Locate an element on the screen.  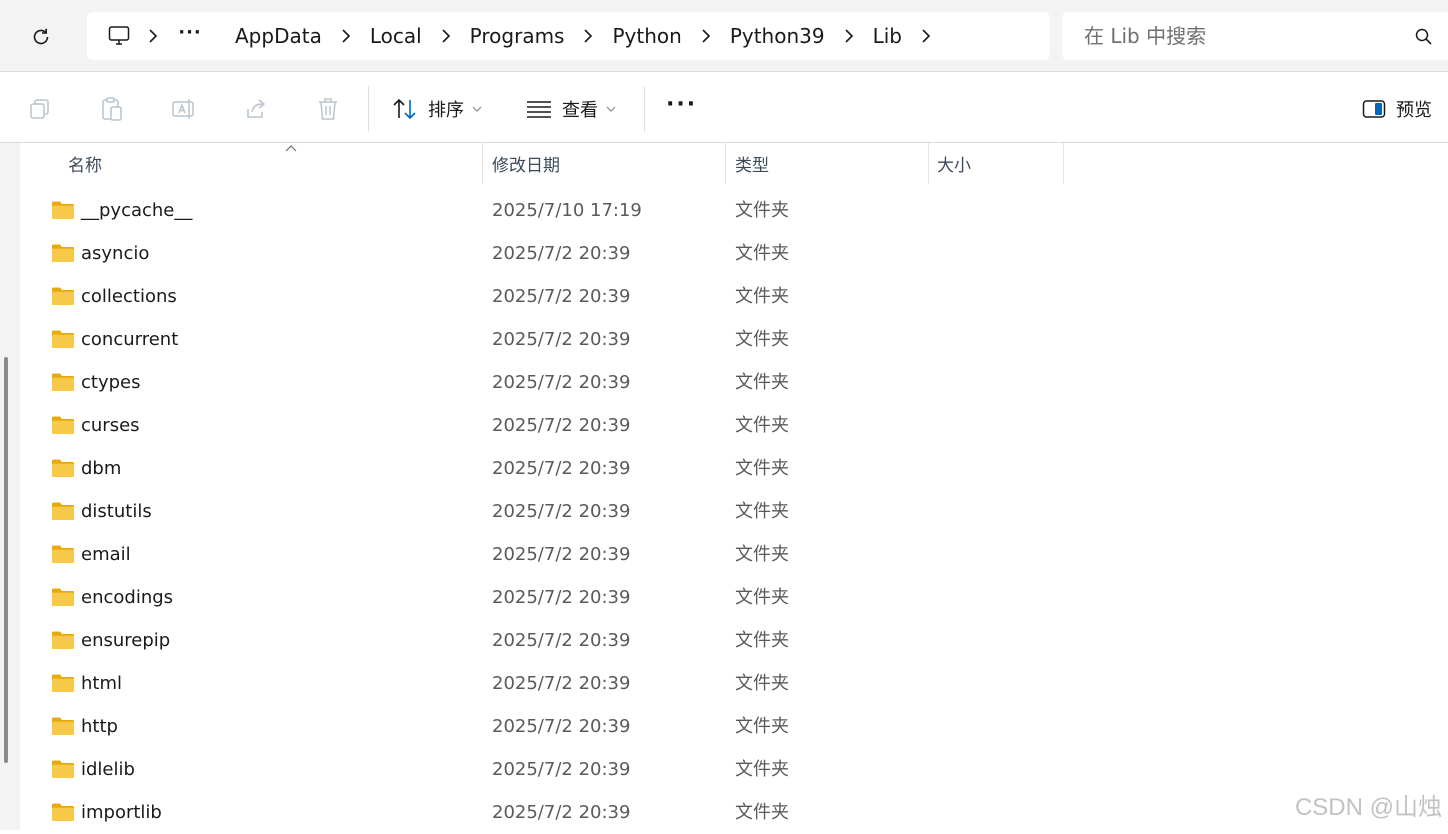
search-icon is located at coordinates (1424, 37).